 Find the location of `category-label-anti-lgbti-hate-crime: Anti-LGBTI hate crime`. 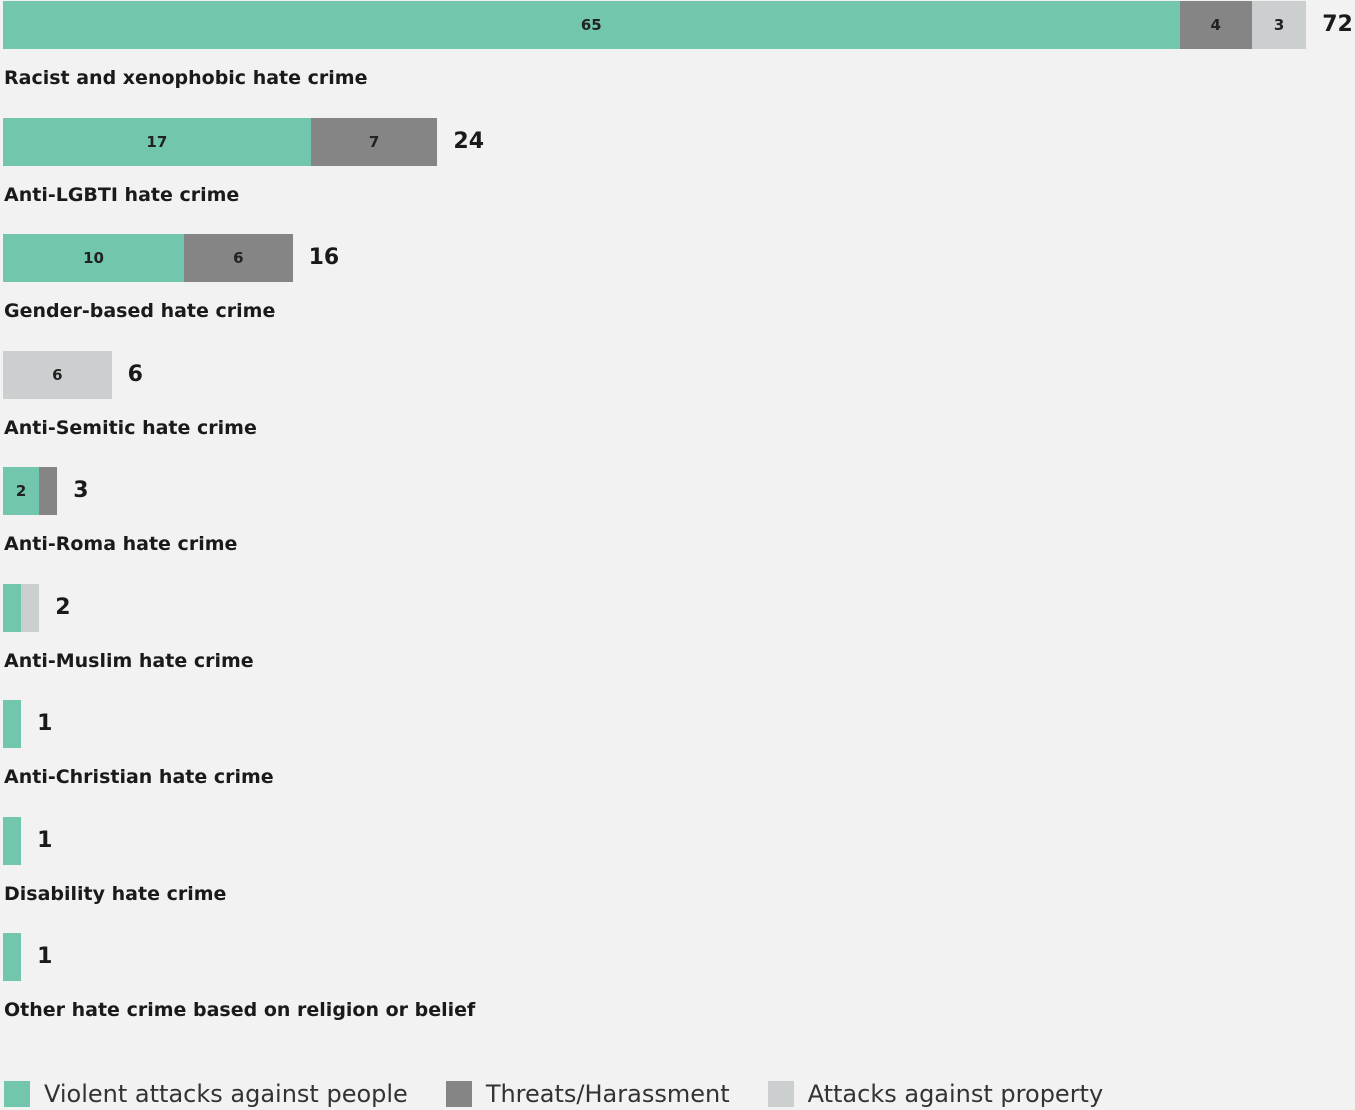

category-label-anti-lgbti-hate-crime: Anti-LGBTI hate crime is located at coordinates (122, 194).